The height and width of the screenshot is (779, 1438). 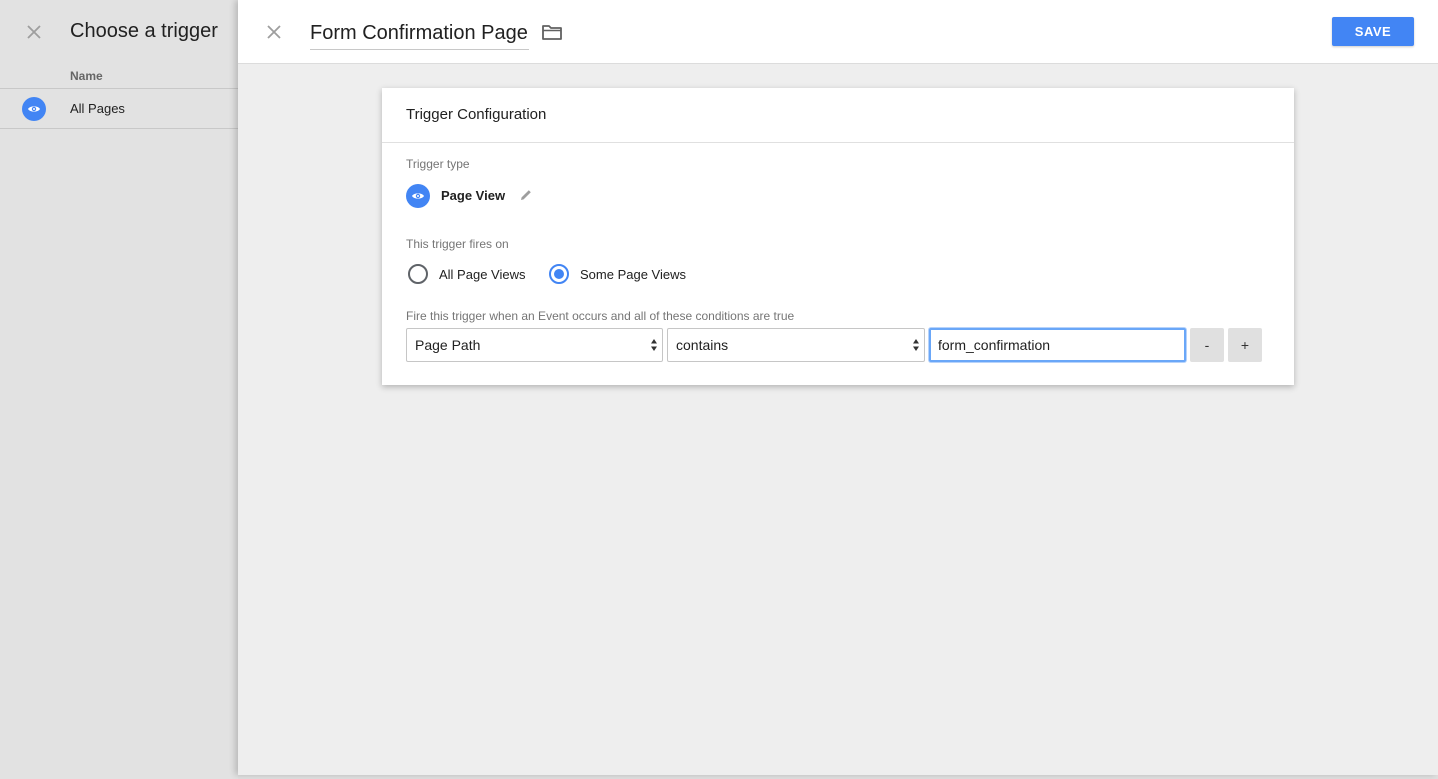 I want to click on trigger-row-all-pages: All Pages, so click(x=119, y=109).